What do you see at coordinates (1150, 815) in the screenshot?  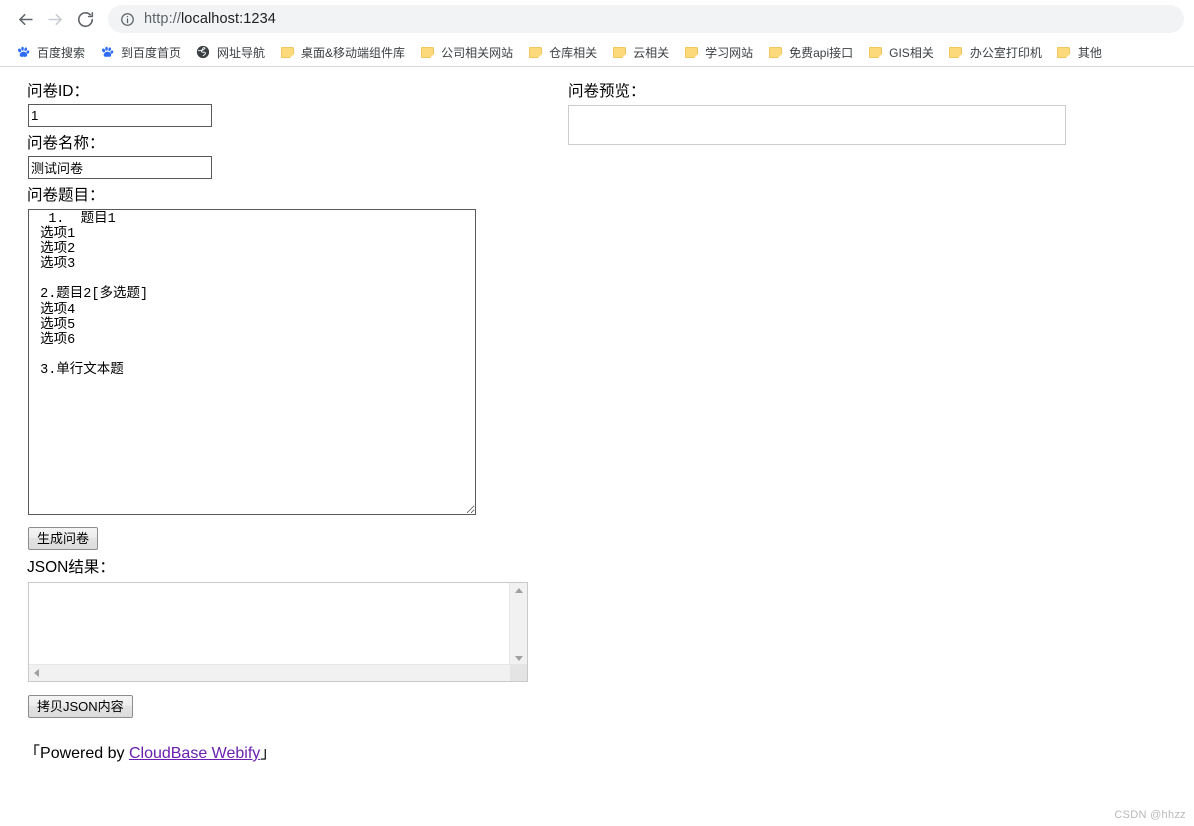 I see `csdn-watermark: CSDN @hhzz` at bounding box center [1150, 815].